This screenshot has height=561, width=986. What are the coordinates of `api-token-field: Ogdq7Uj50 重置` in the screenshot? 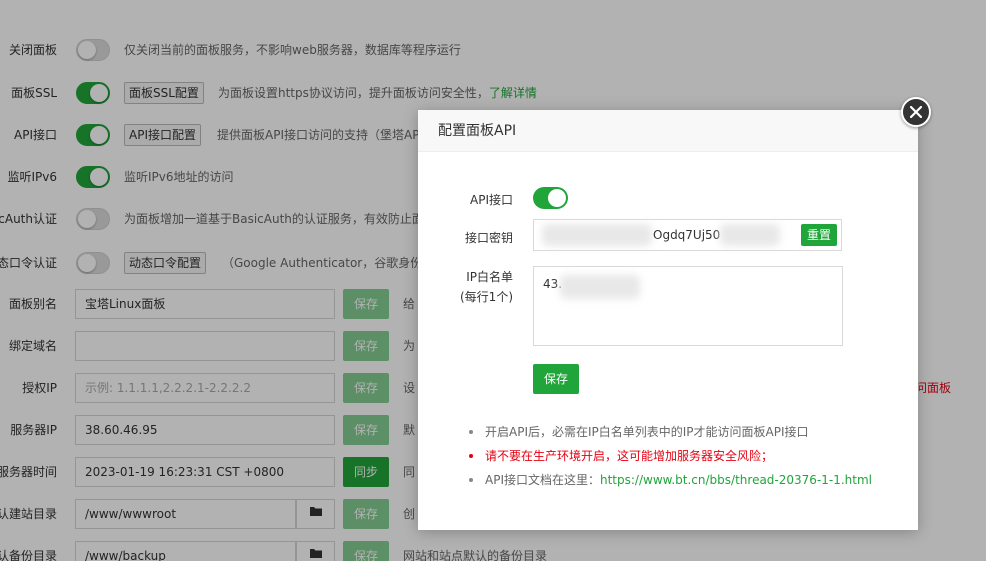 It's located at (687, 235).